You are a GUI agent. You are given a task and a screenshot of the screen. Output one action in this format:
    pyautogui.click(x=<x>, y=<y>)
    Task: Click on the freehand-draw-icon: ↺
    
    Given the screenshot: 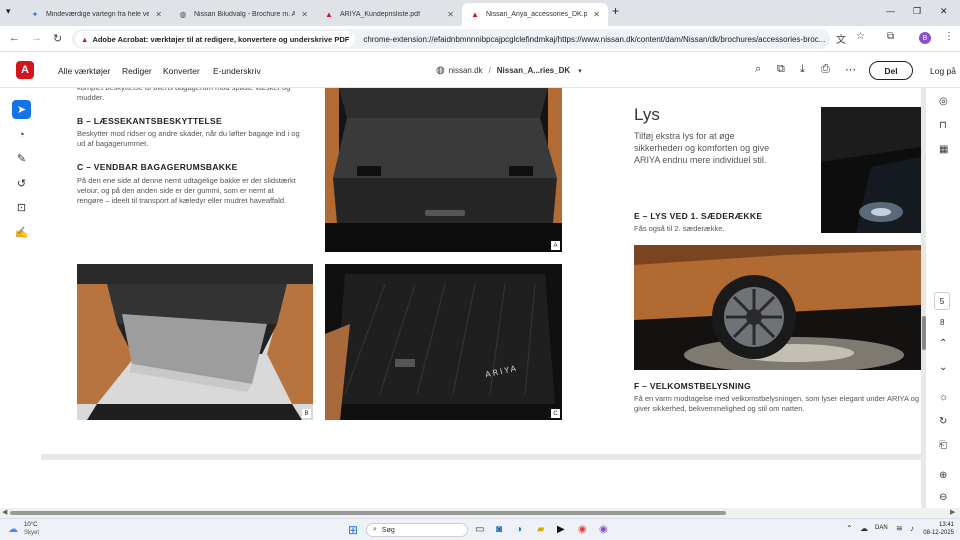 What is the action you would take?
    pyautogui.click(x=21, y=183)
    